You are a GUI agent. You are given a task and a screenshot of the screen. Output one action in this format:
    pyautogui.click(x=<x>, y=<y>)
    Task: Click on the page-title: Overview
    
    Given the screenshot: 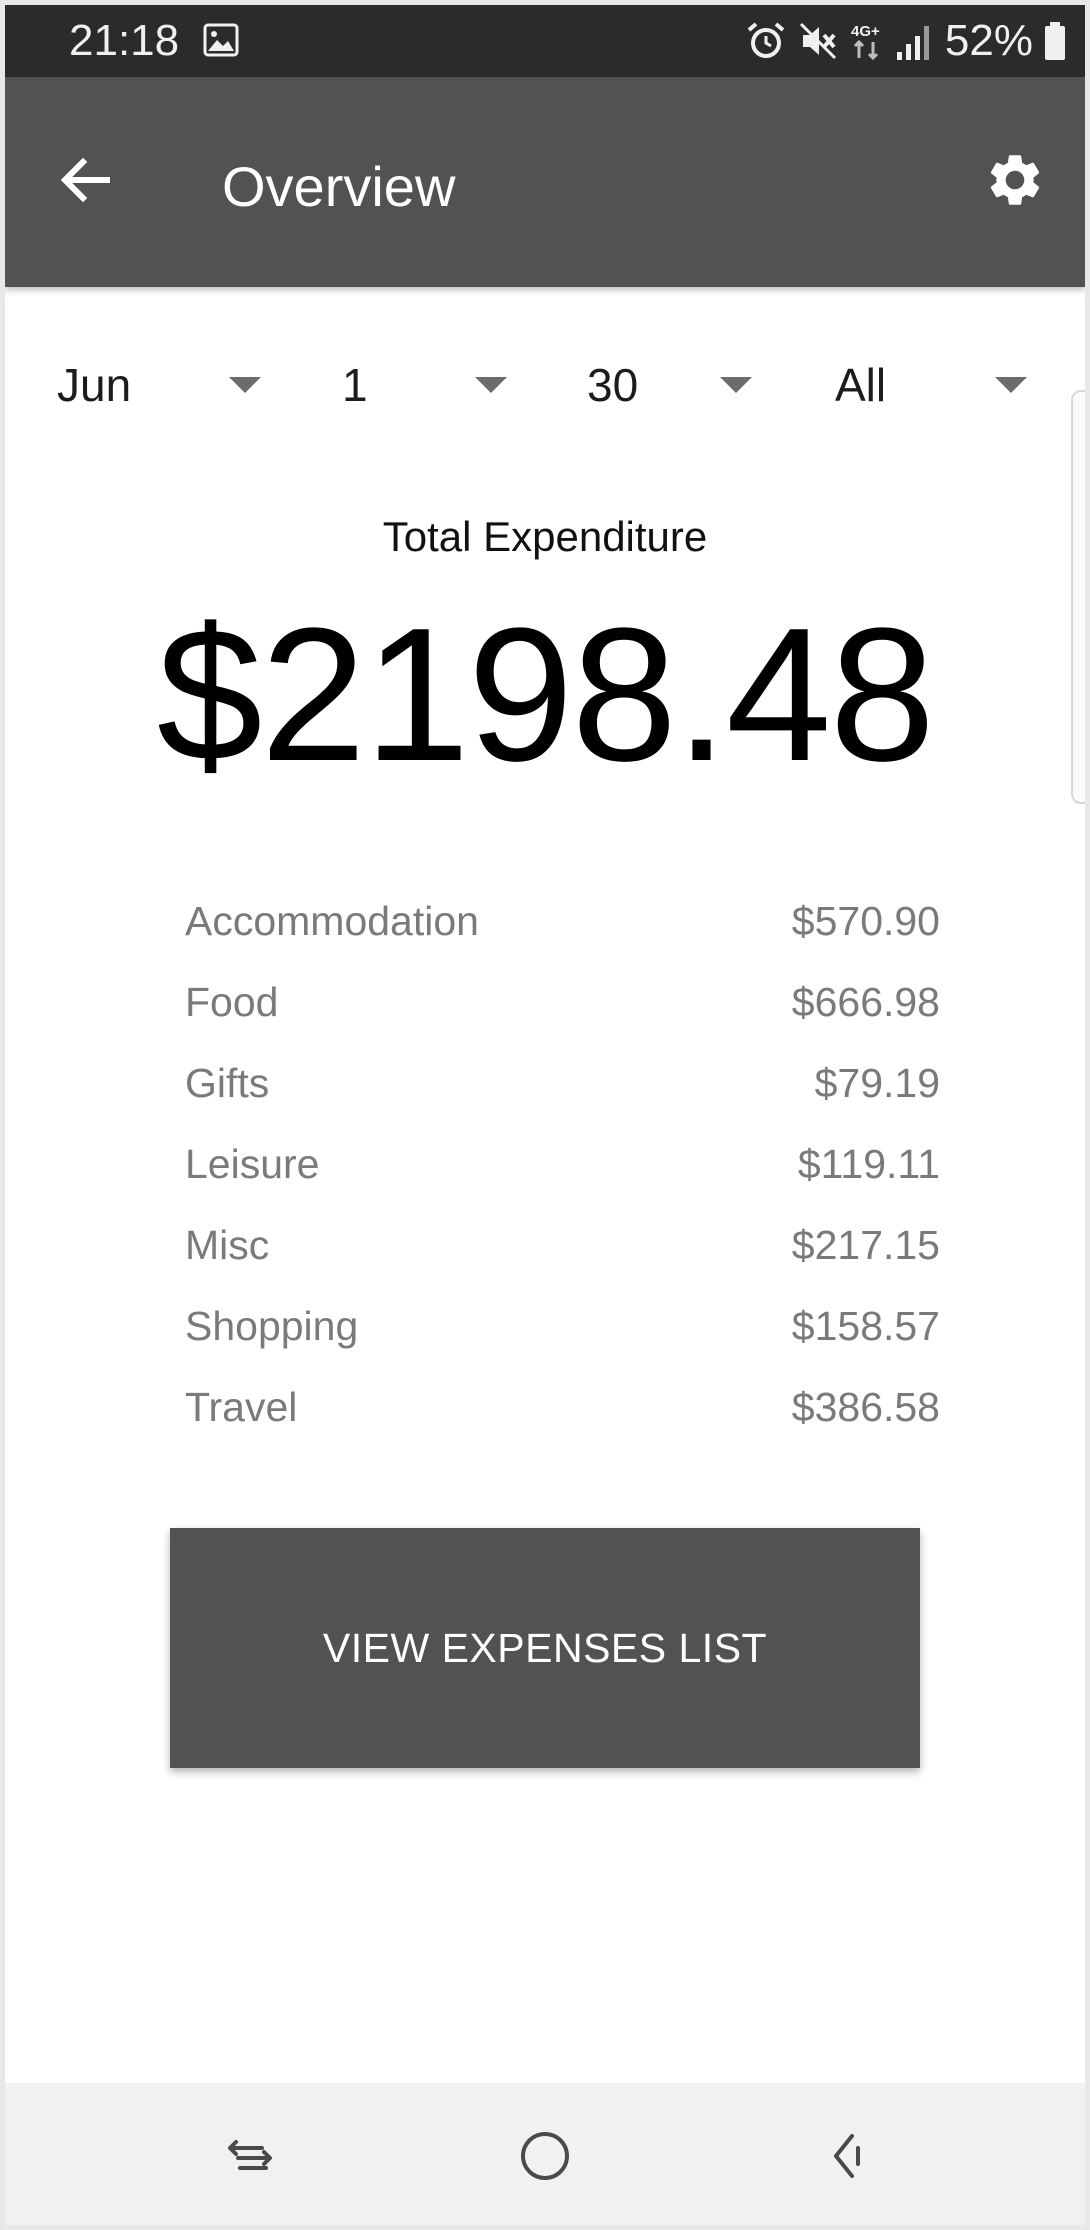 What is the action you would take?
    pyautogui.click(x=339, y=186)
    